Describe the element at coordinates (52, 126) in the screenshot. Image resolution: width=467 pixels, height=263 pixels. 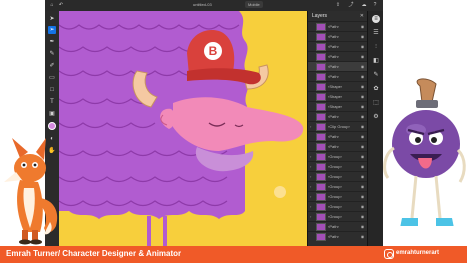
I see `fill-color-swatch` at that location.